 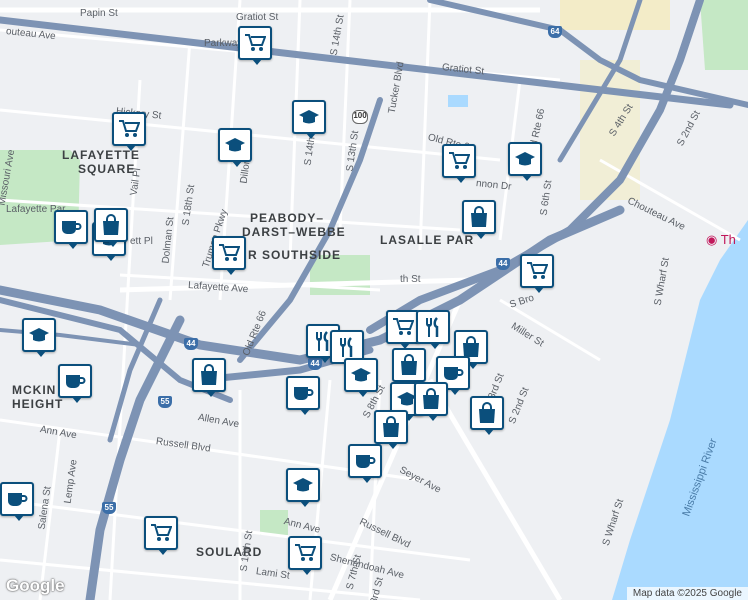 I want to click on poi-label: ◉ Th, so click(x=721, y=240).